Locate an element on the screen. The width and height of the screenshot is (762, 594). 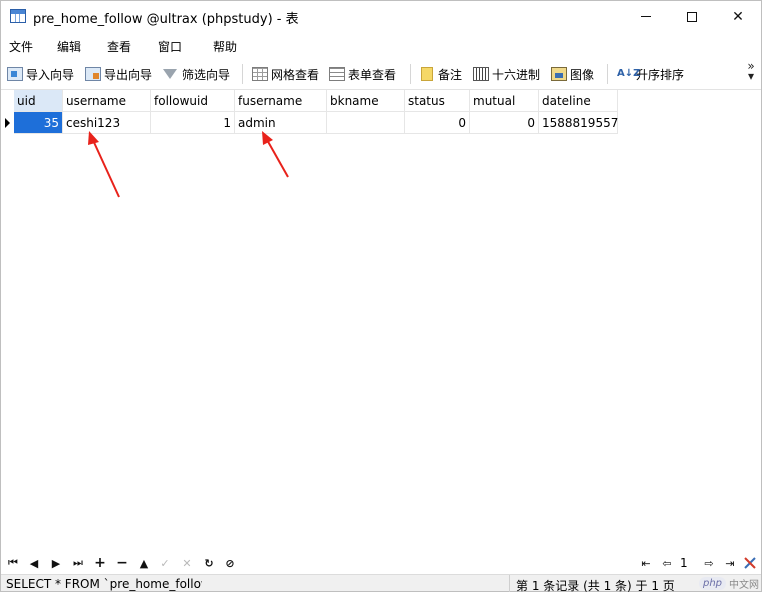
column-header-username: username is located at coordinates (107, 101).